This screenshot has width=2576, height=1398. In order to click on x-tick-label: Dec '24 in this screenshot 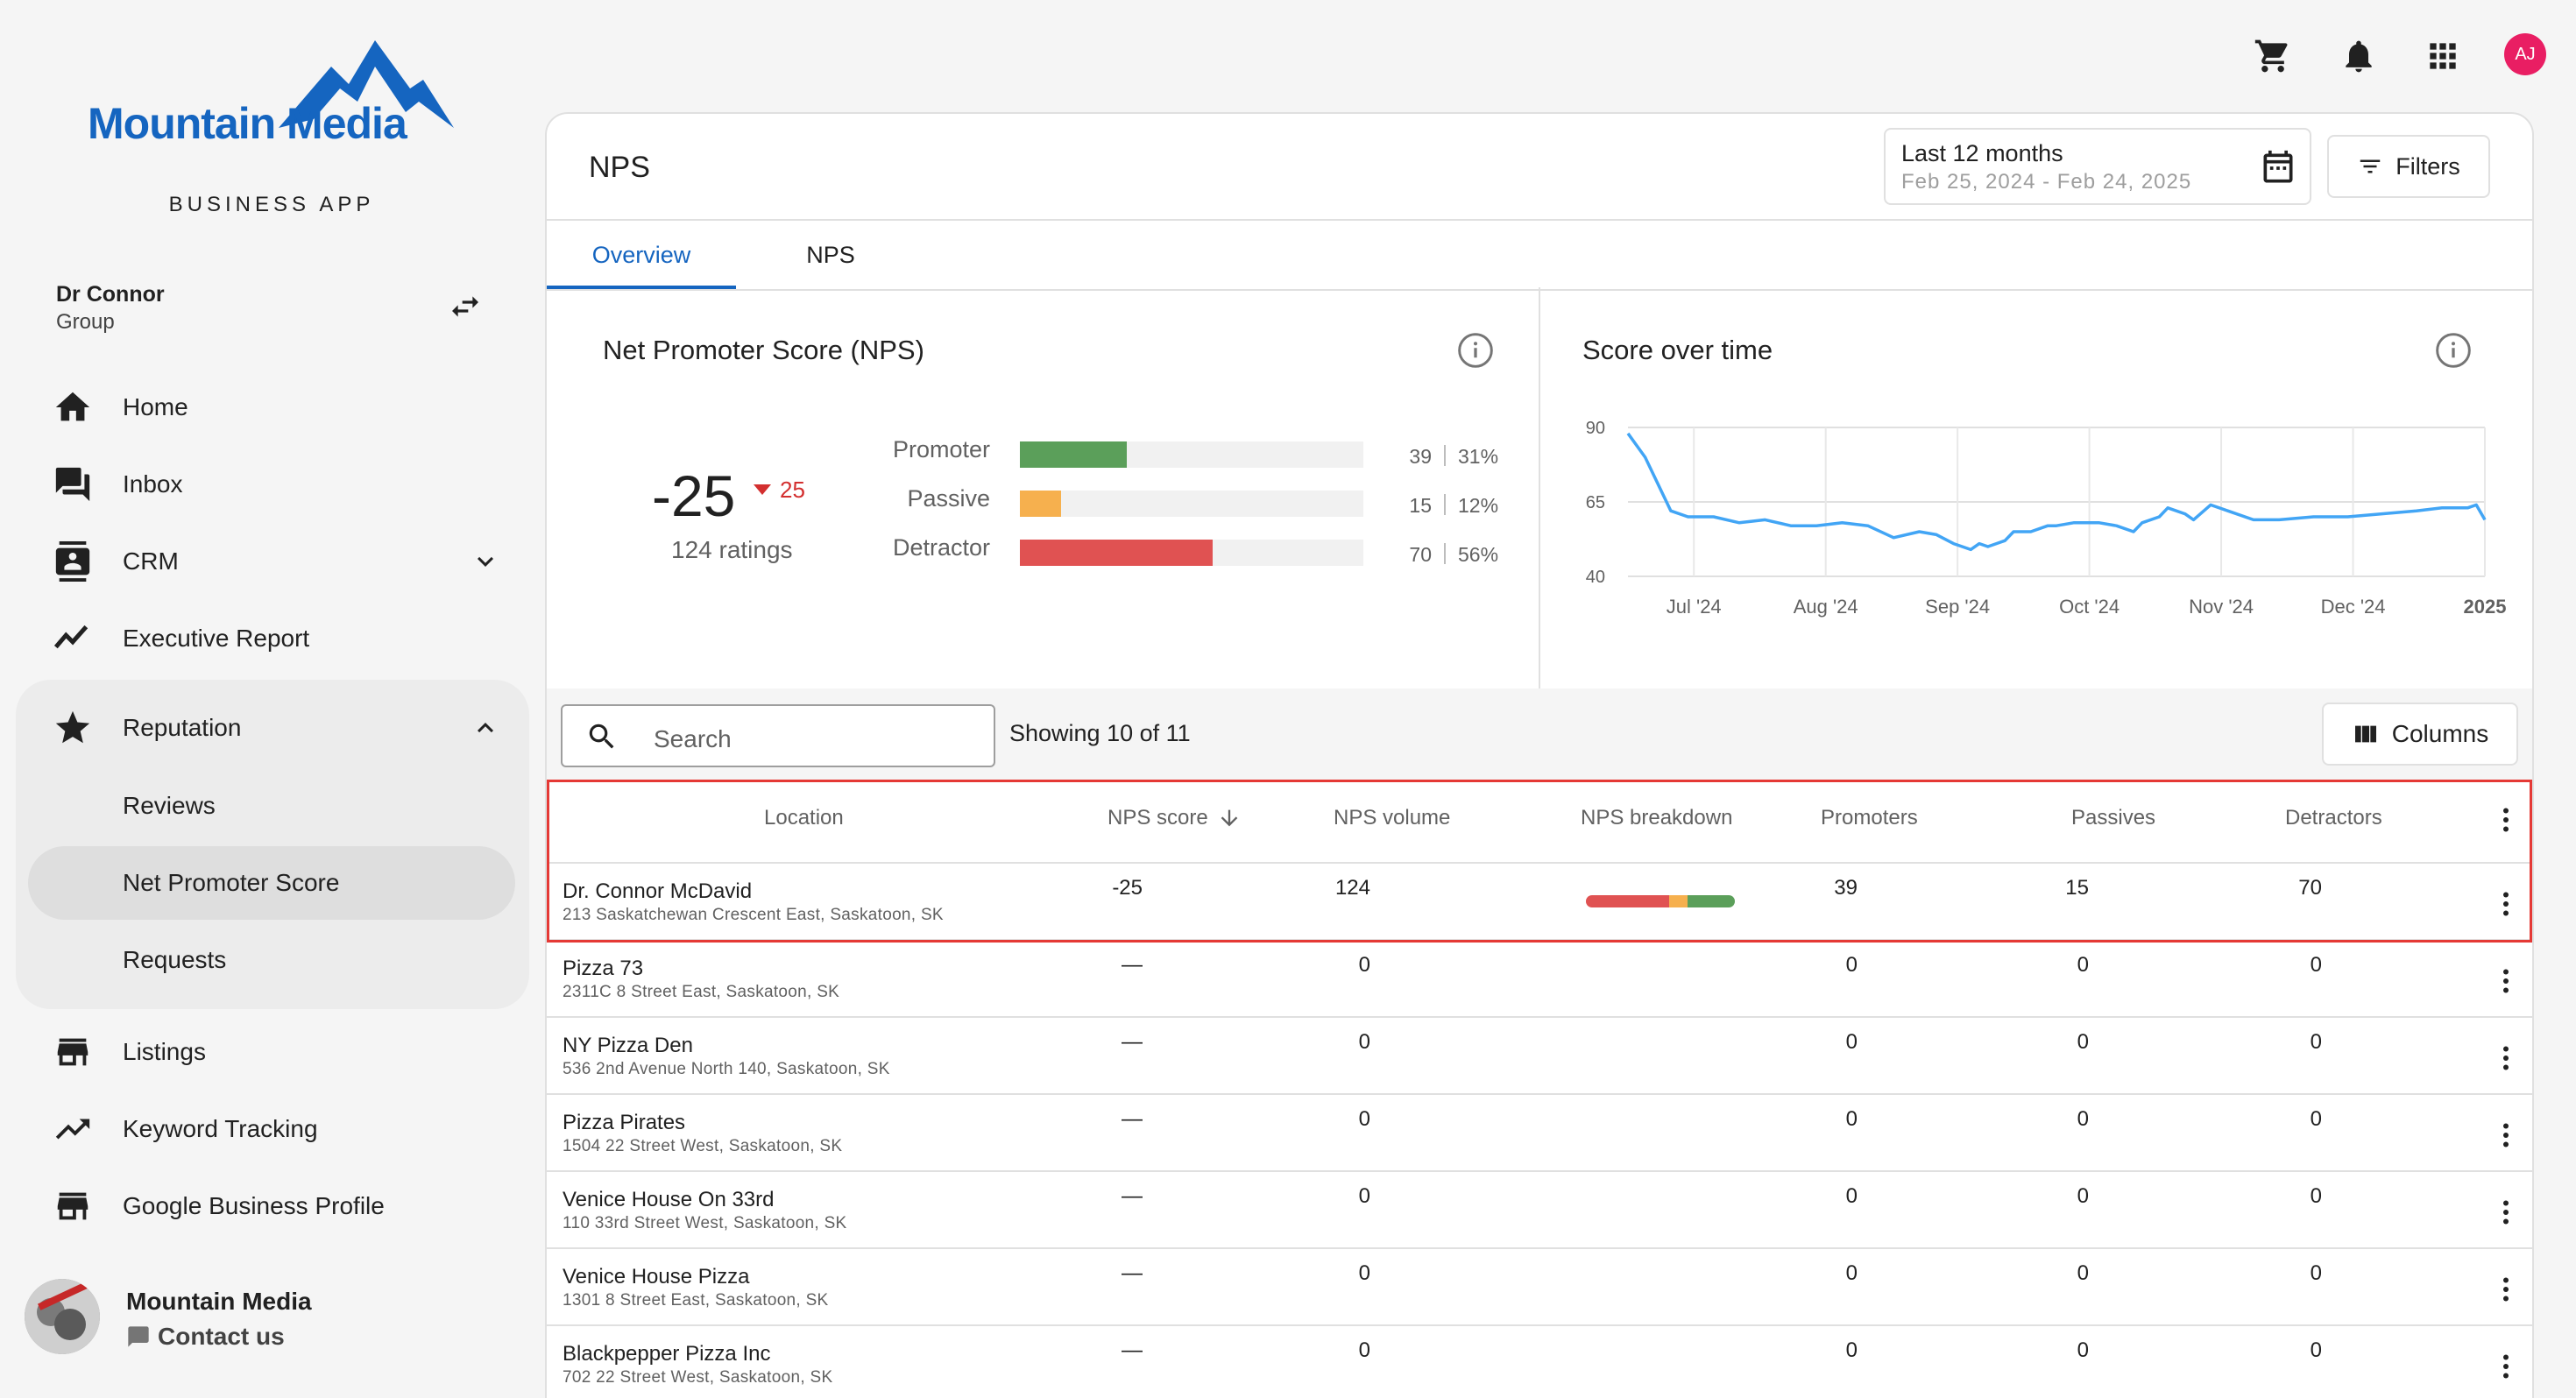, I will do `click(2353, 607)`.